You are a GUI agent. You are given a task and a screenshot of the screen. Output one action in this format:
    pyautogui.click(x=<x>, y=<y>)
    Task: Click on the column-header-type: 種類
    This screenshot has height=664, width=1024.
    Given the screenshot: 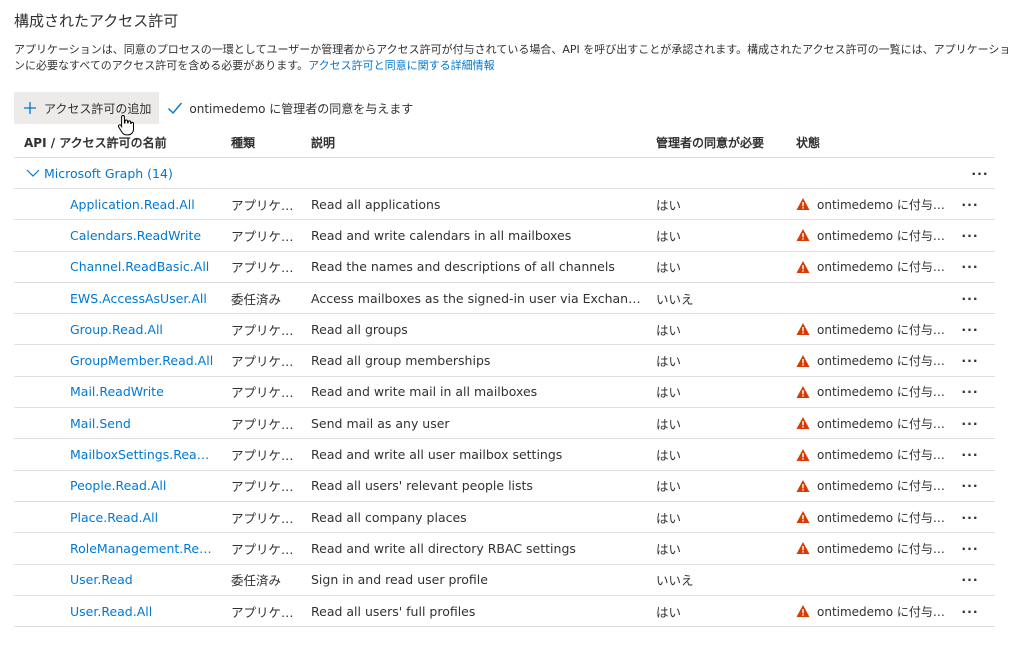 What is the action you would take?
    pyautogui.click(x=257, y=142)
    